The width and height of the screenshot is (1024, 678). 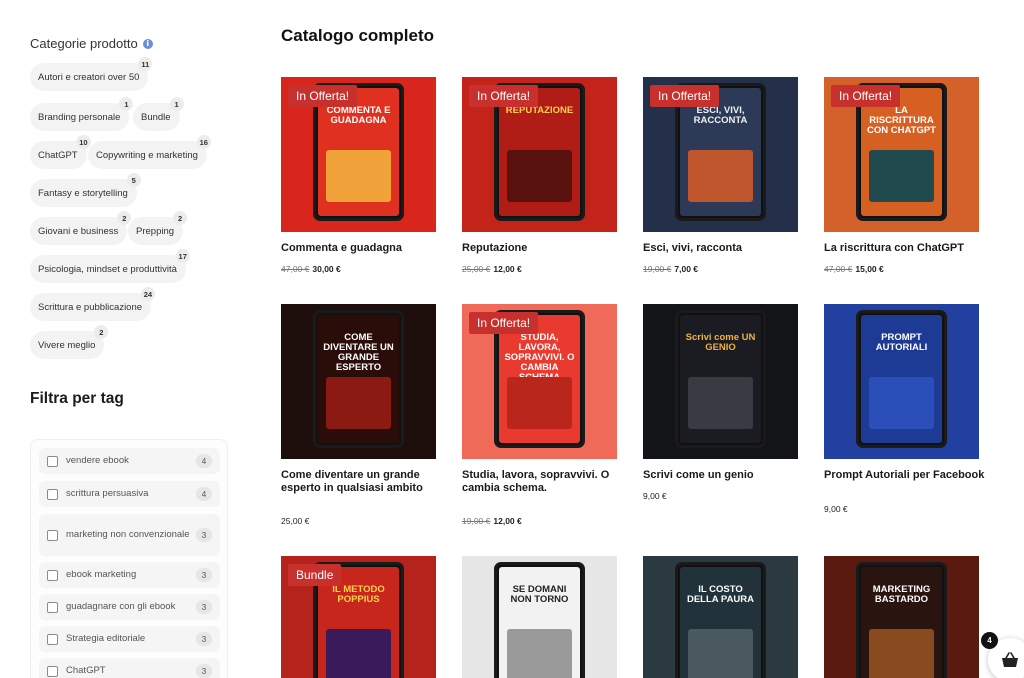 I want to click on old-price: 47,00 €, so click(x=295, y=269).